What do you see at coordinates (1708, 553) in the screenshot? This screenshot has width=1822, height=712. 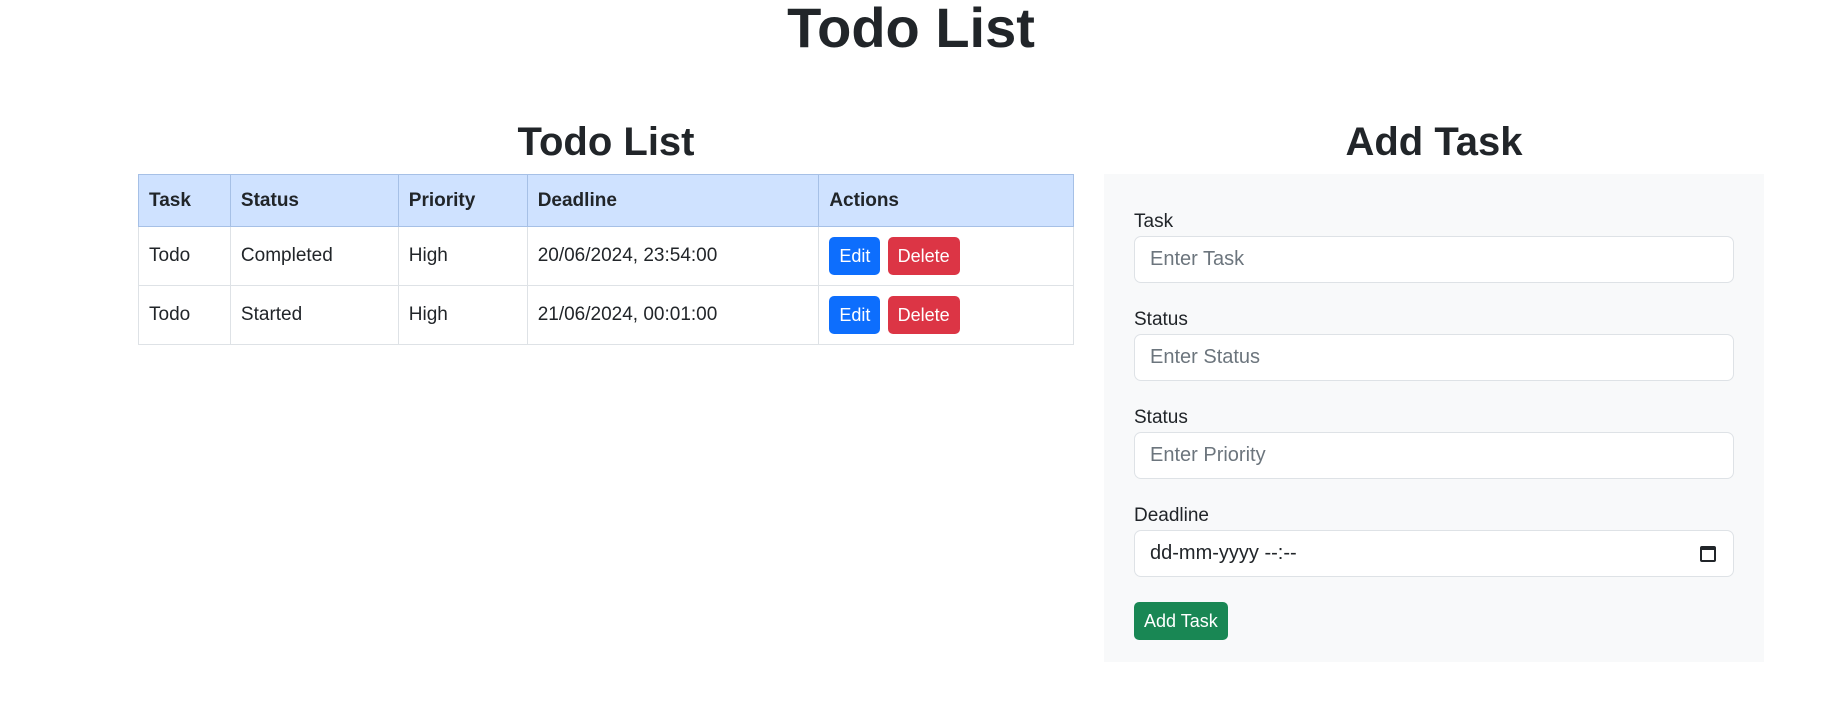 I see `calendar-icon` at bounding box center [1708, 553].